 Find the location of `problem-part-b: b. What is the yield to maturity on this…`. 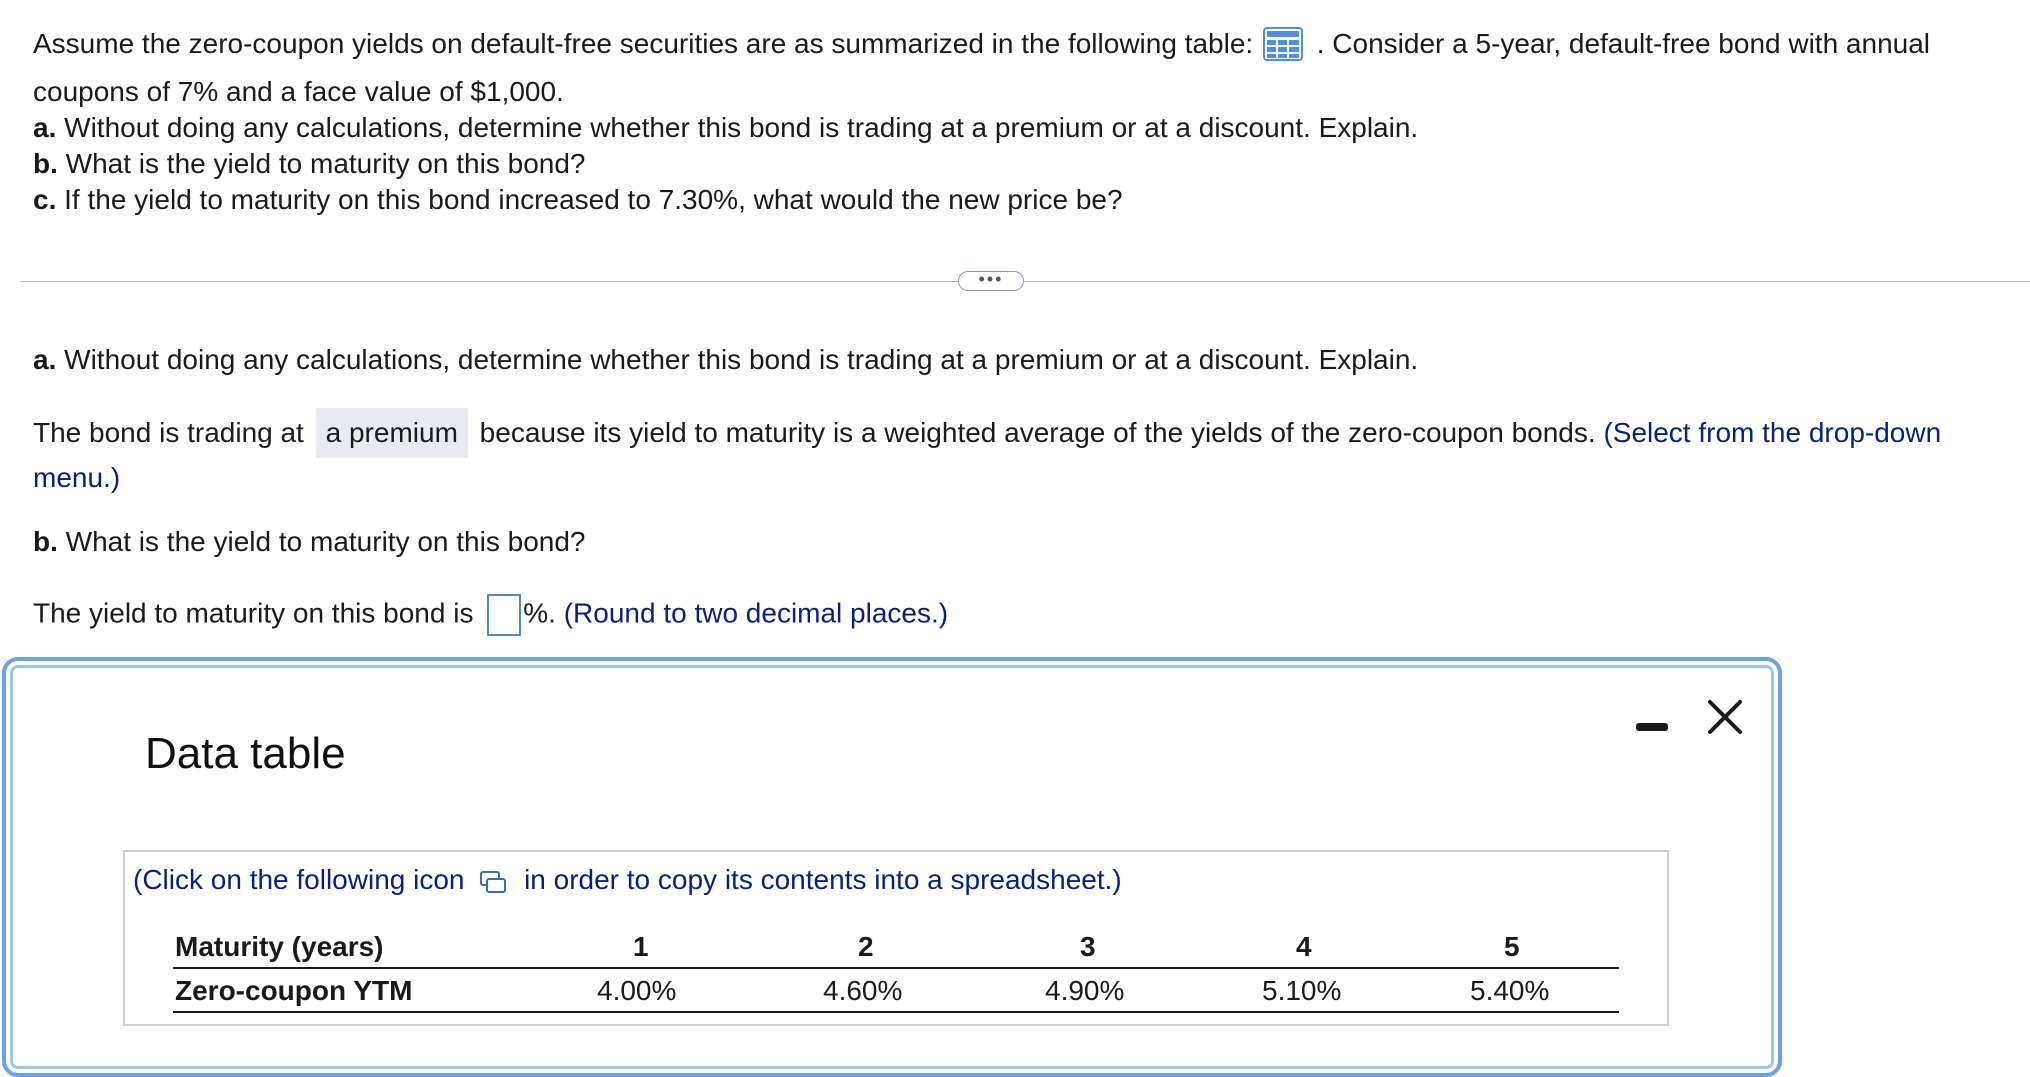

problem-part-b: b. What is the yield to maturity on this… is located at coordinates (309, 164).